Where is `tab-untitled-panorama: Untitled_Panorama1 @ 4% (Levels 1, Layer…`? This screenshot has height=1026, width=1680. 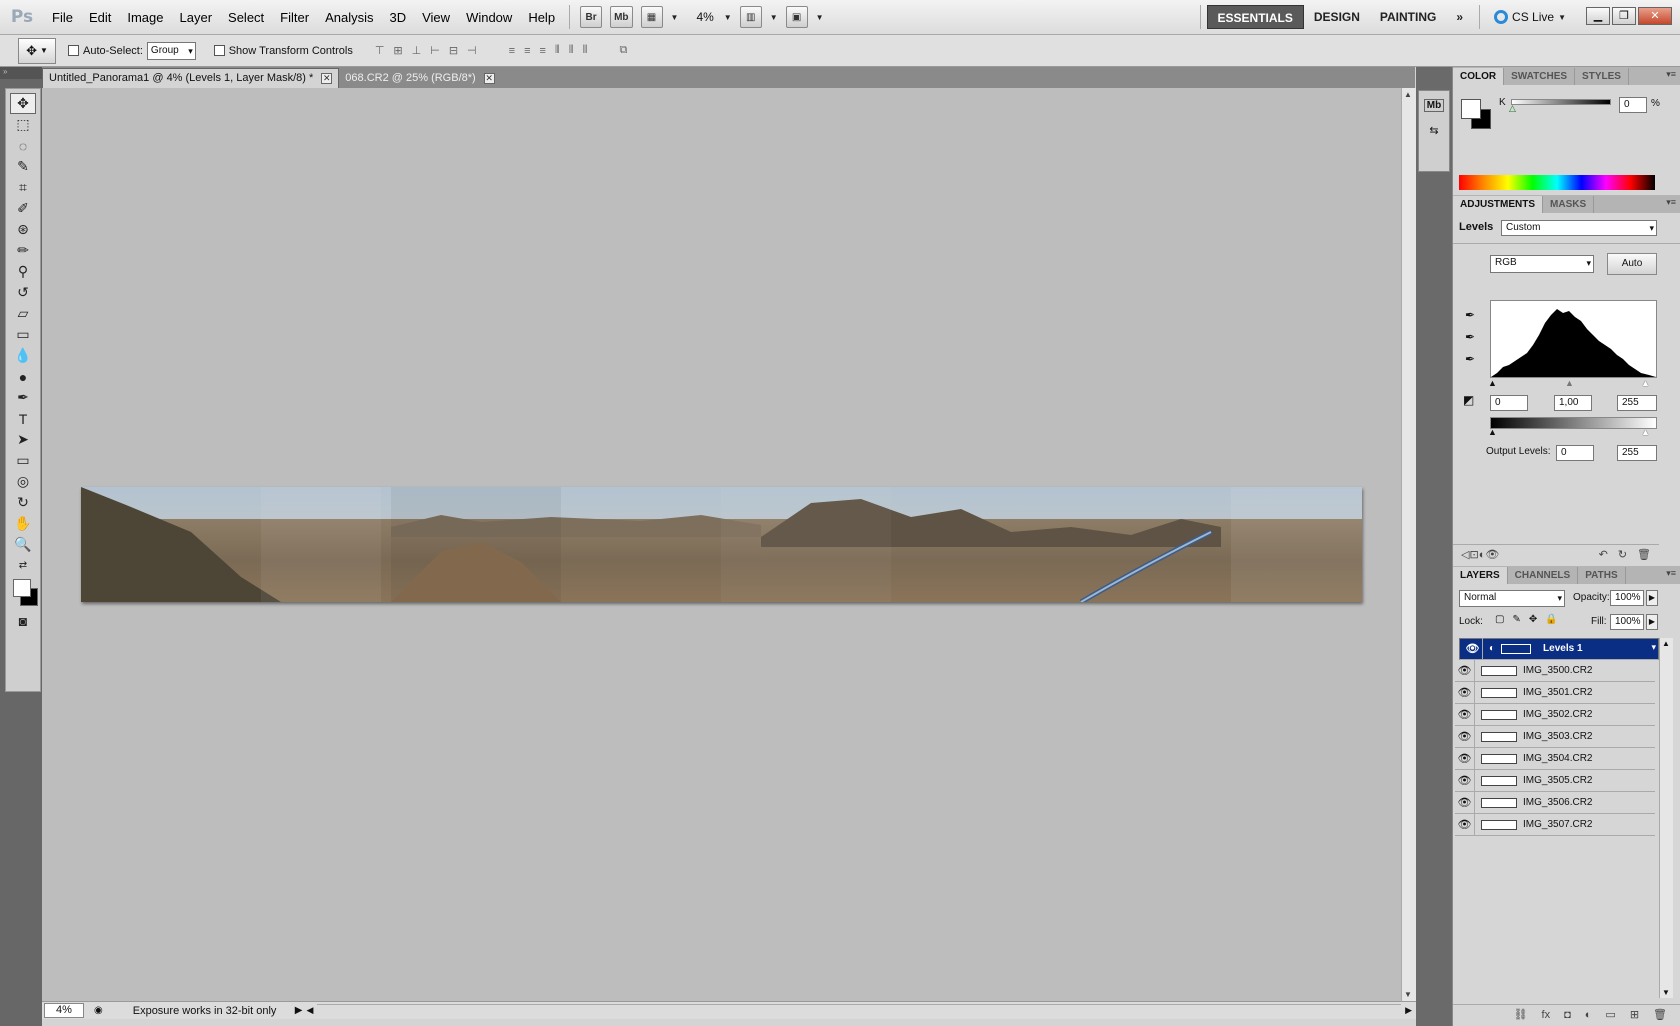 tab-untitled-panorama: Untitled_Panorama1 @ 4% (Levels 1, Layer… is located at coordinates (191, 78).